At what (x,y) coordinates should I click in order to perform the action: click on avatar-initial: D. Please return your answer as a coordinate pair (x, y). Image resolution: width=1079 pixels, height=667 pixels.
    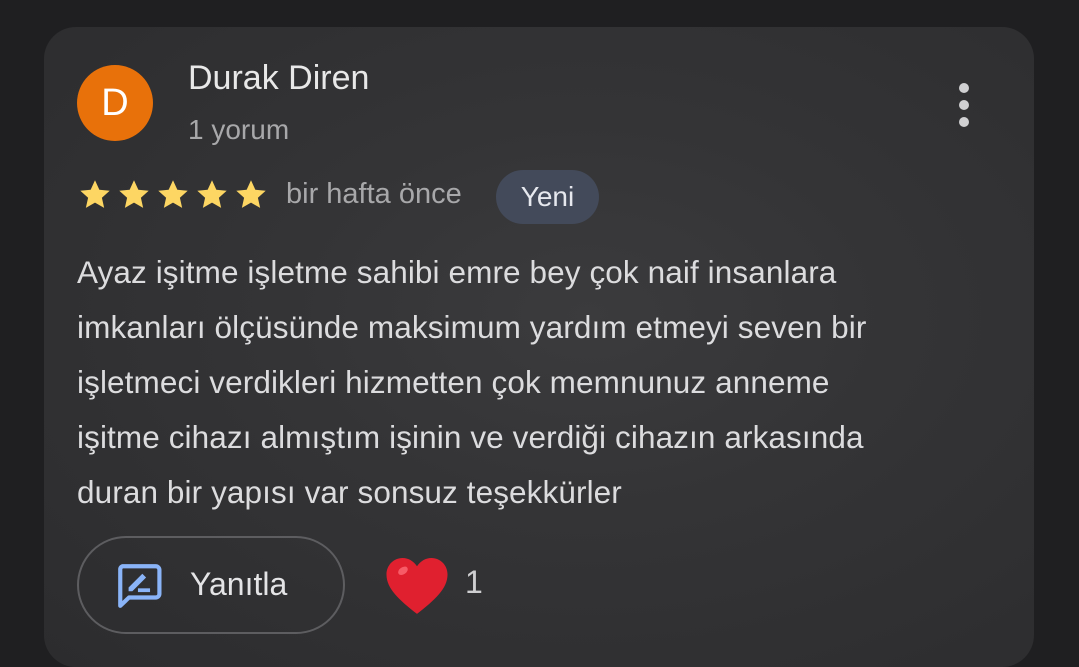
    Looking at the image, I should click on (115, 102).